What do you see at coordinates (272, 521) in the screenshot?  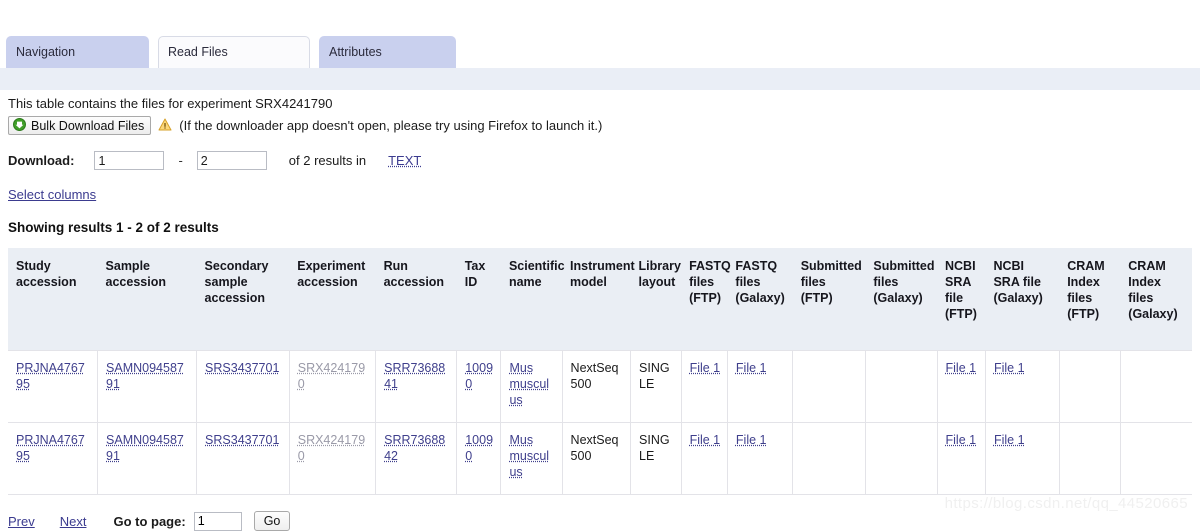 I see `go-button: Go` at bounding box center [272, 521].